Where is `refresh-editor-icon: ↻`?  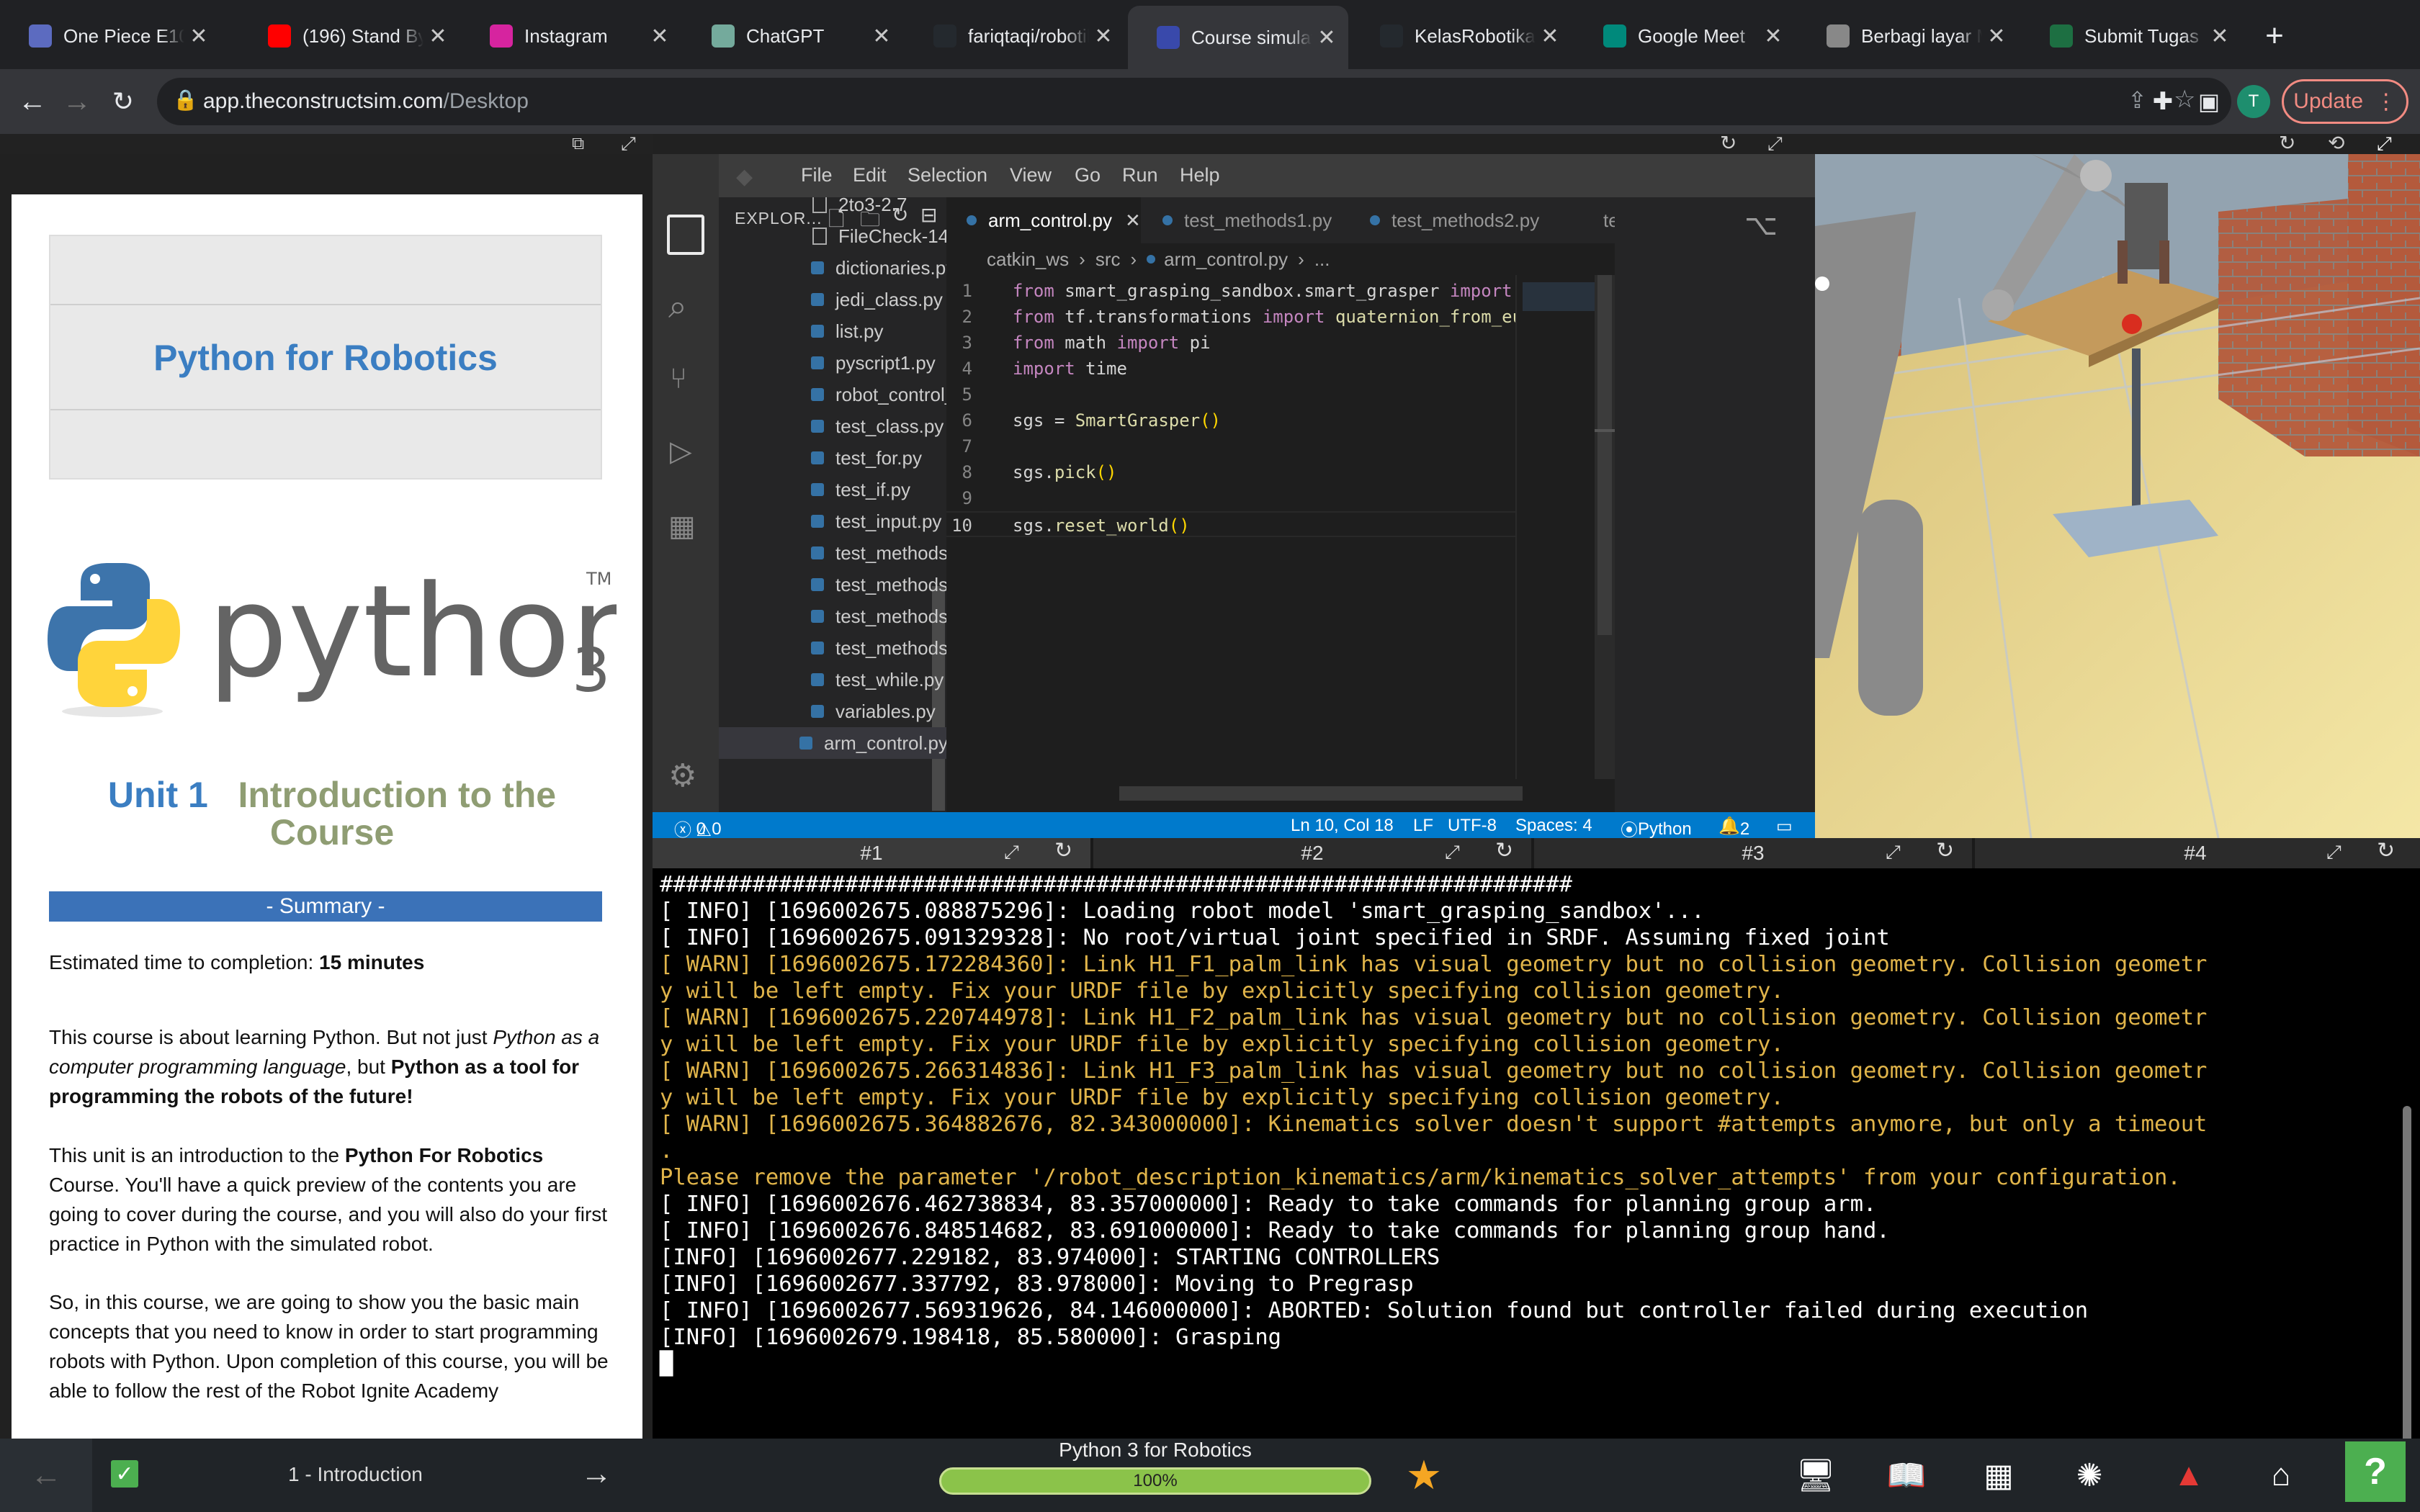
refresh-editor-icon: ↻ is located at coordinates (1728, 143).